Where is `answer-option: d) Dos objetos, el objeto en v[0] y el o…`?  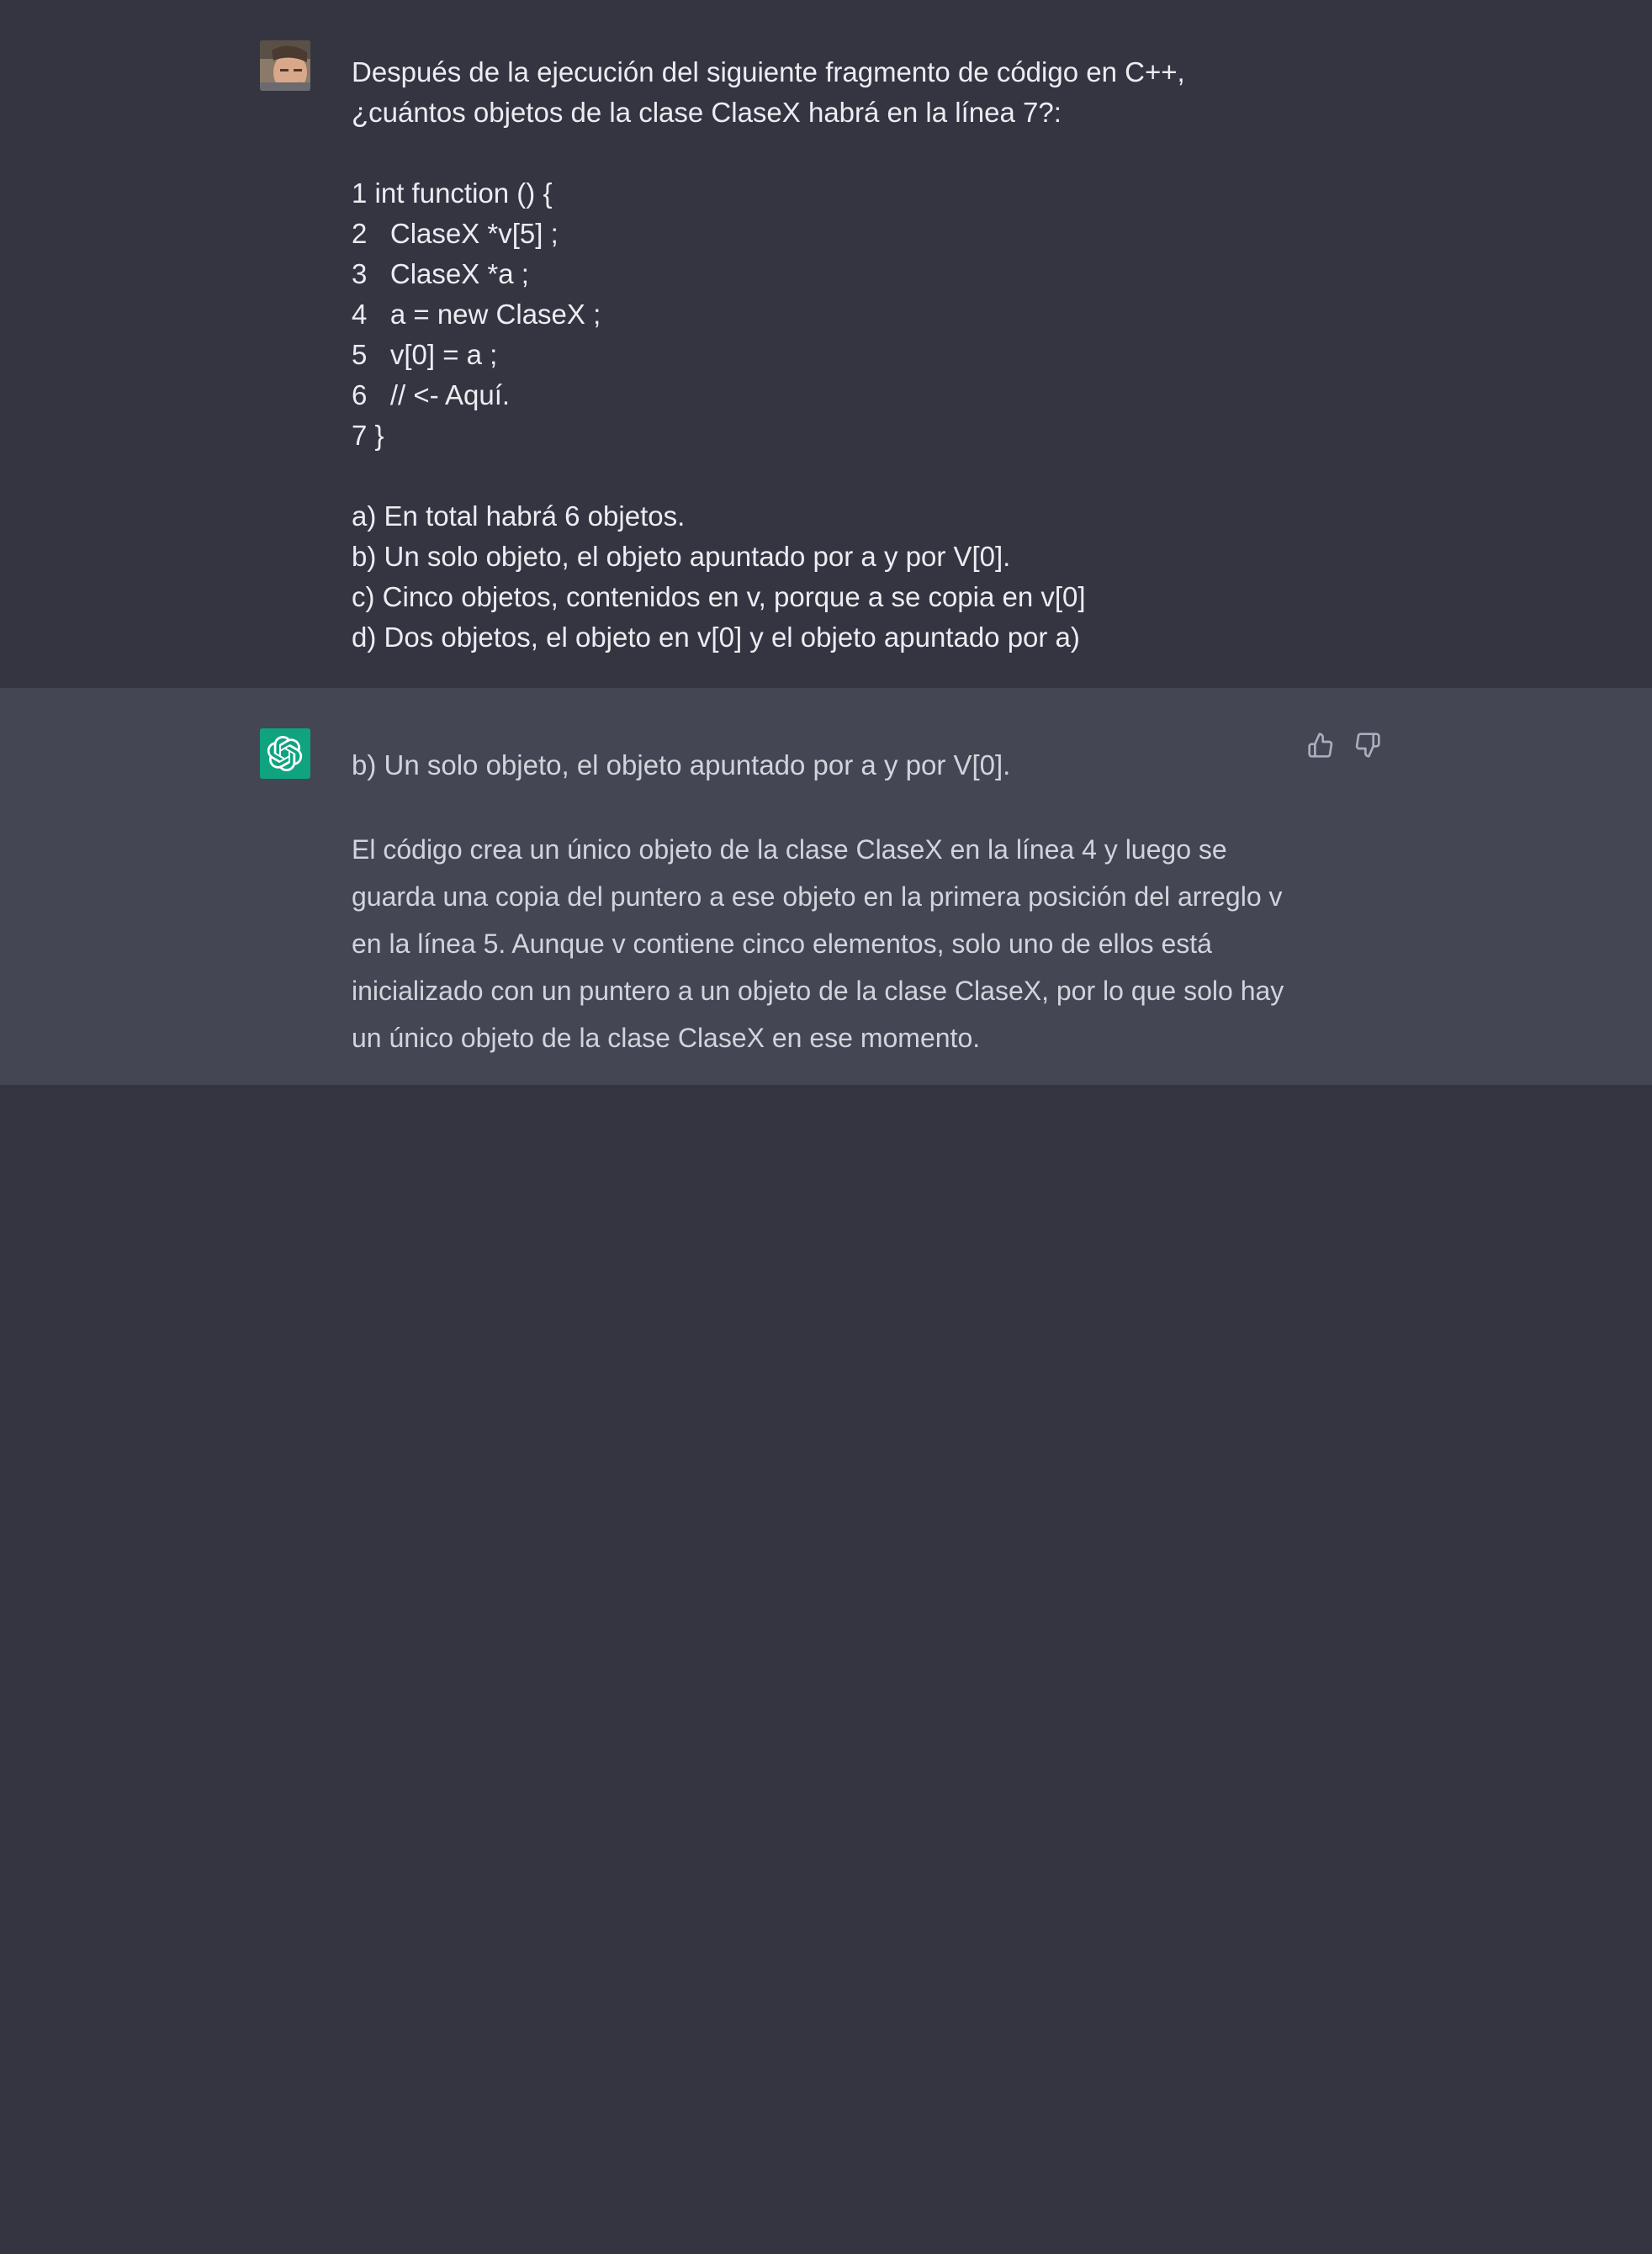
answer-option: d) Dos objetos, el objeto en v[0] y el o… is located at coordinates (716, 638).